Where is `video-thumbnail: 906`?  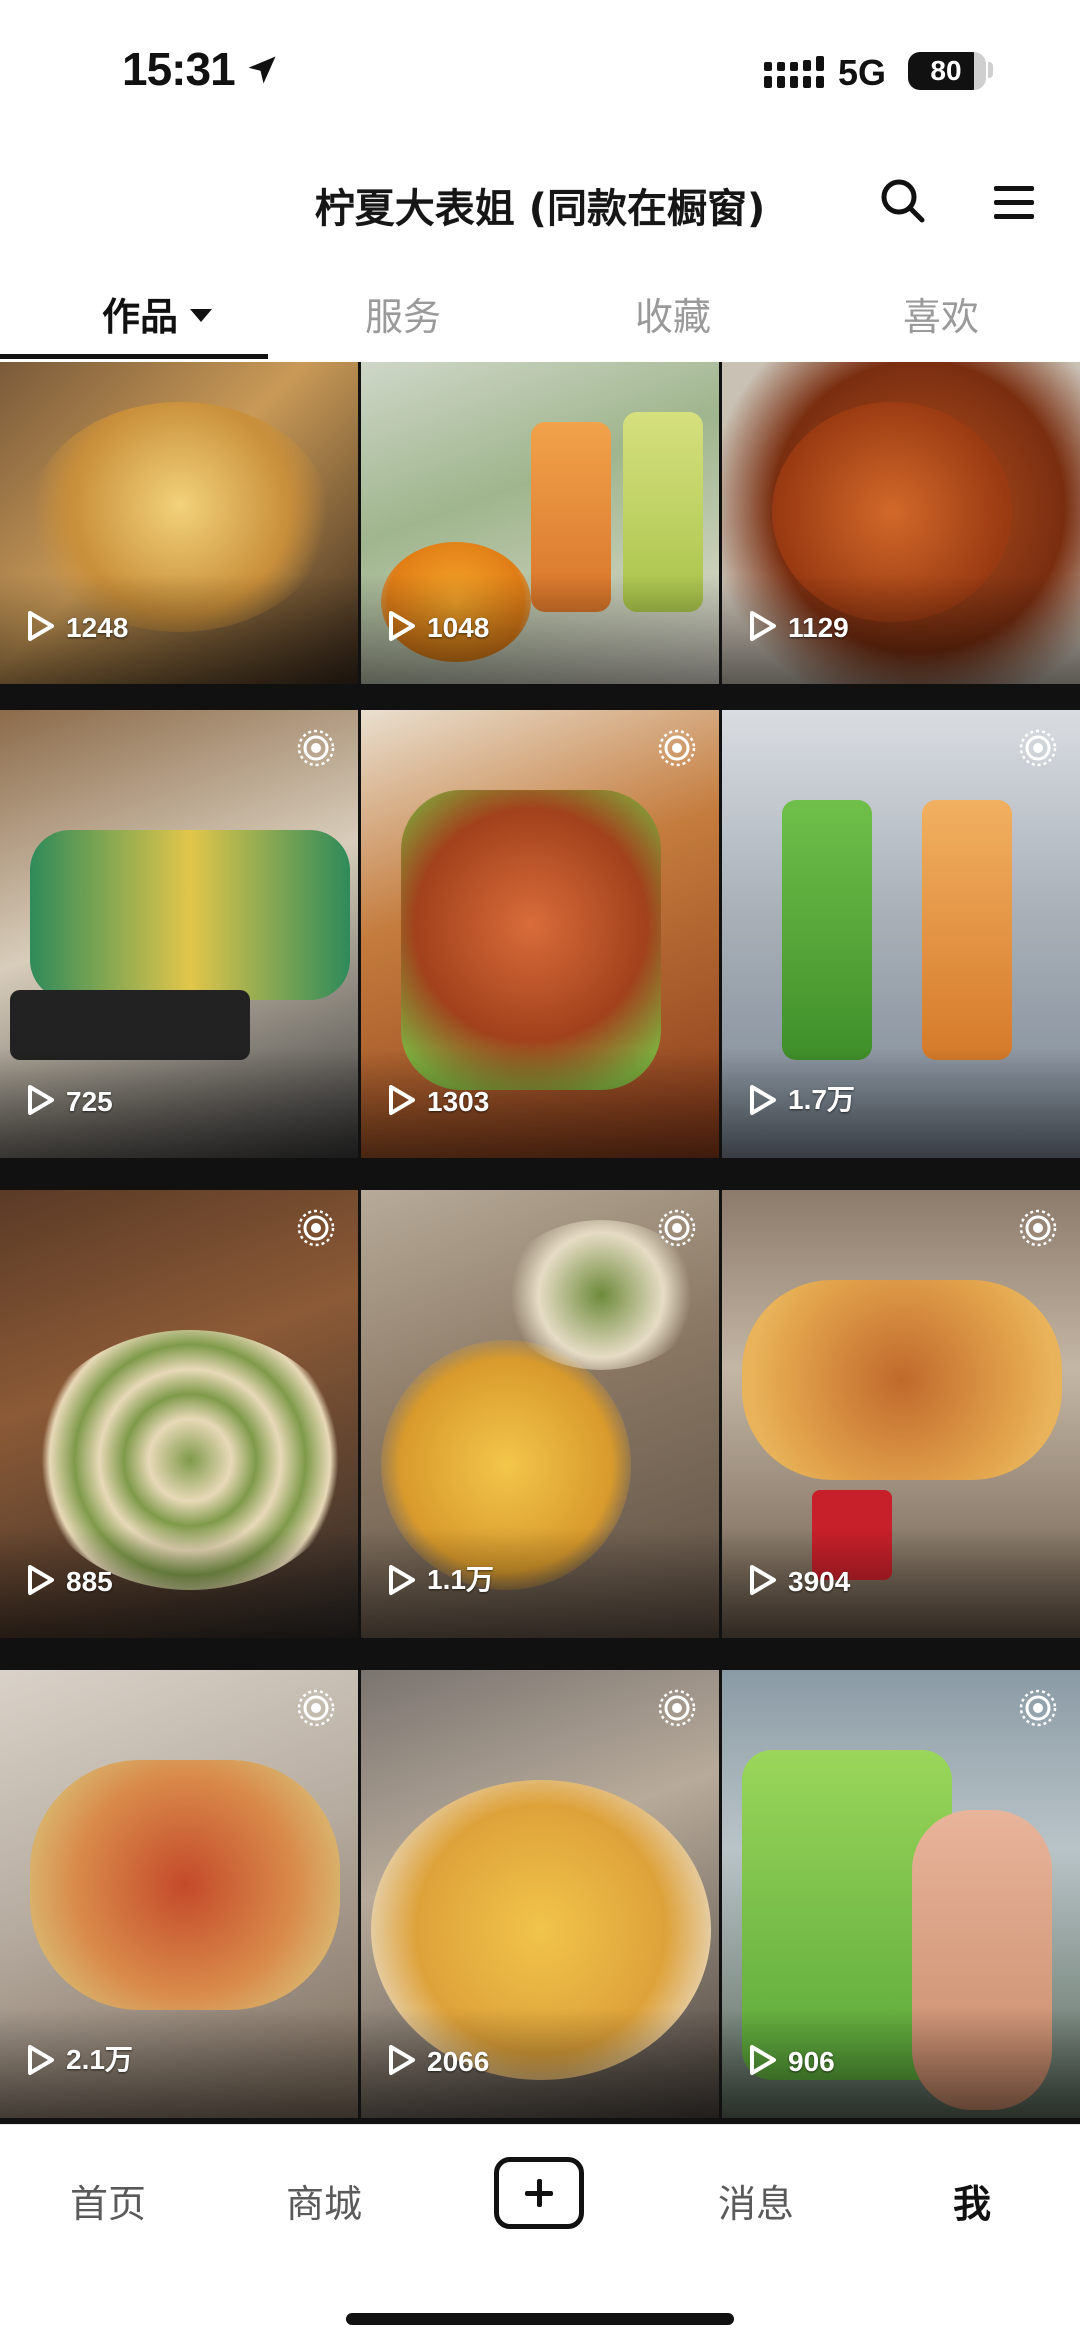
video-thumbnail: 906 is located at coordinates (901, 1894).